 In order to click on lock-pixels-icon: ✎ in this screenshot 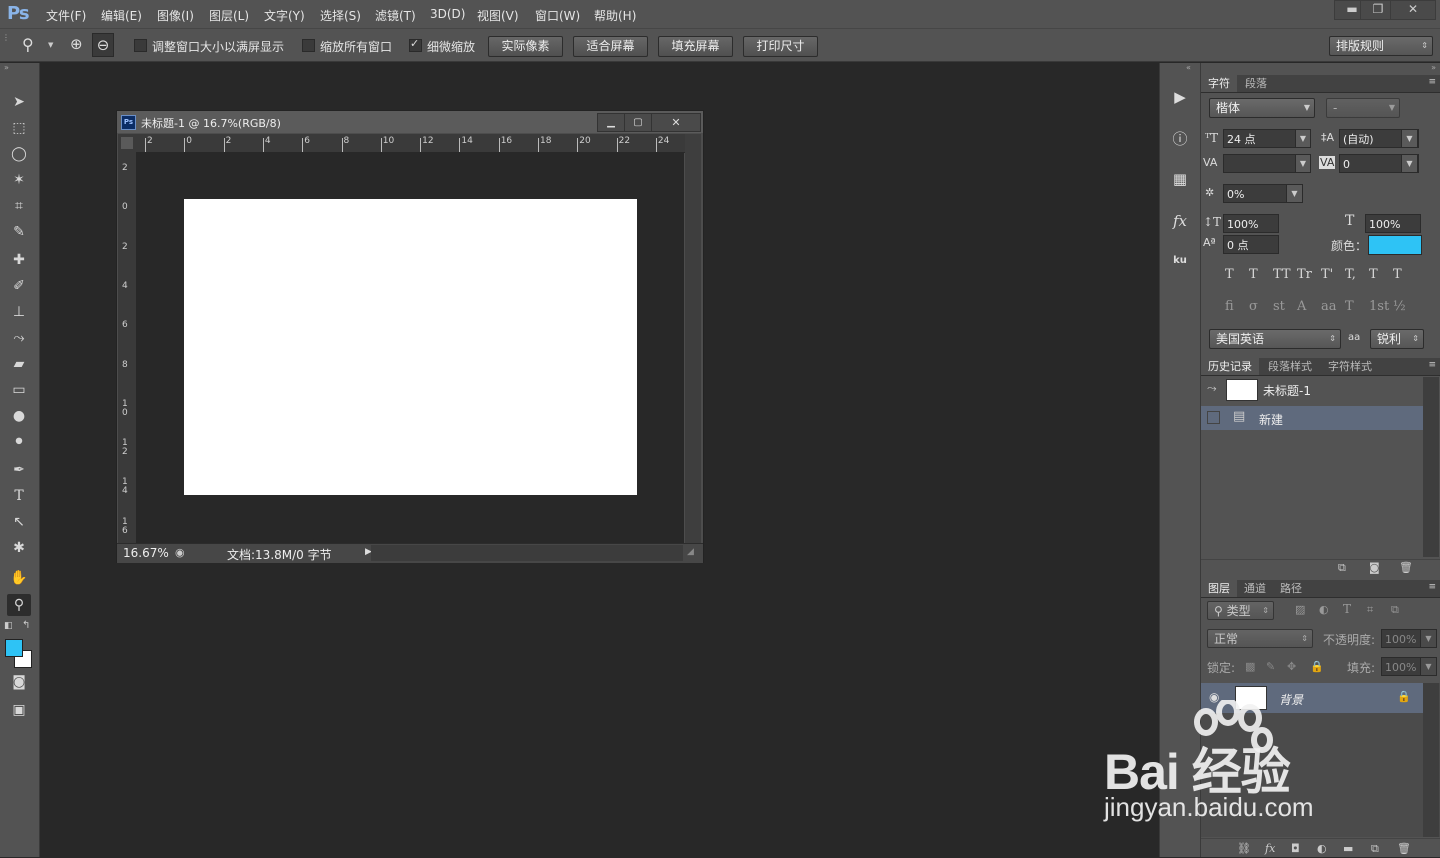, I will do `click(1270, 666)`.